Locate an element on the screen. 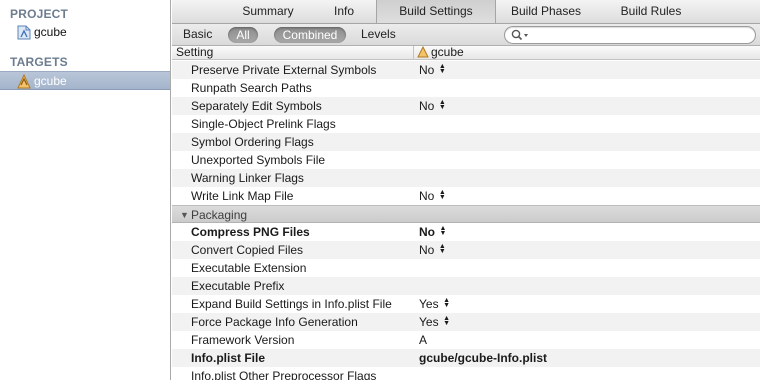 This screenshot has width=760, height=380. tab-info: Info is located at coordinates (344, 11).